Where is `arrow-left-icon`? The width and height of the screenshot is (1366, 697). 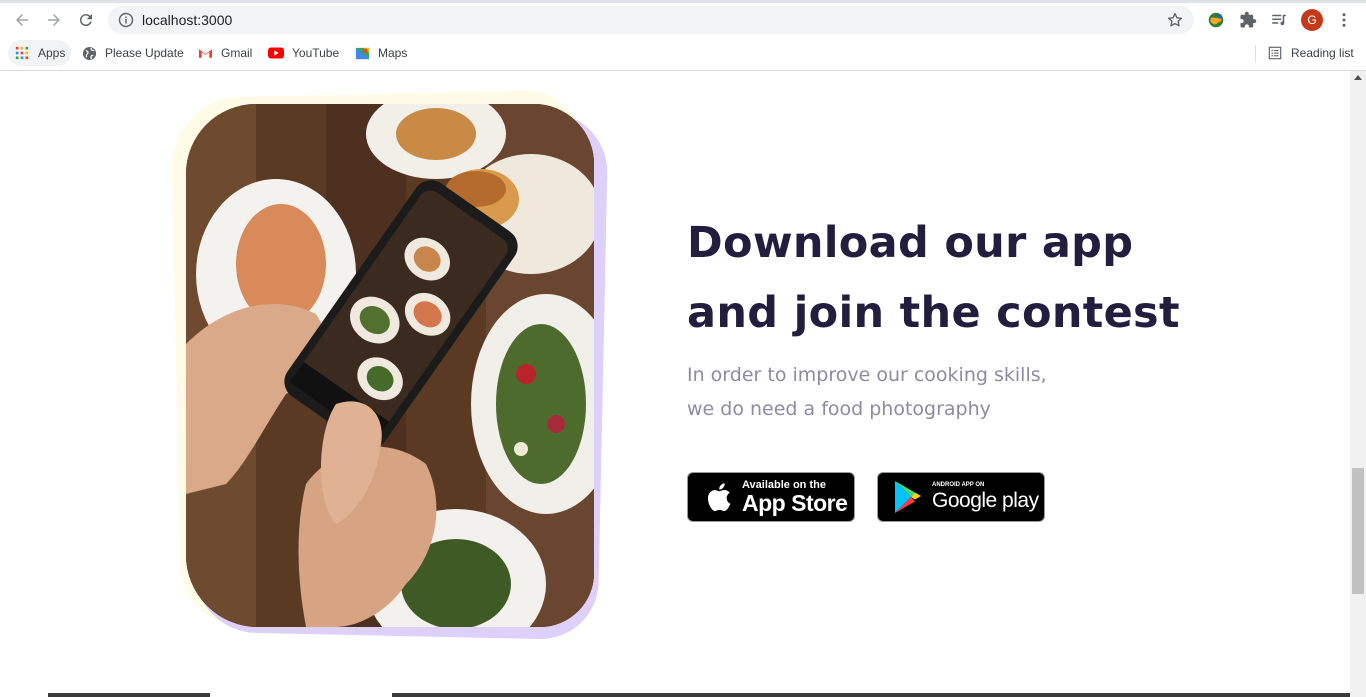
arrow-left-icon is located at coordinates (22, 20).